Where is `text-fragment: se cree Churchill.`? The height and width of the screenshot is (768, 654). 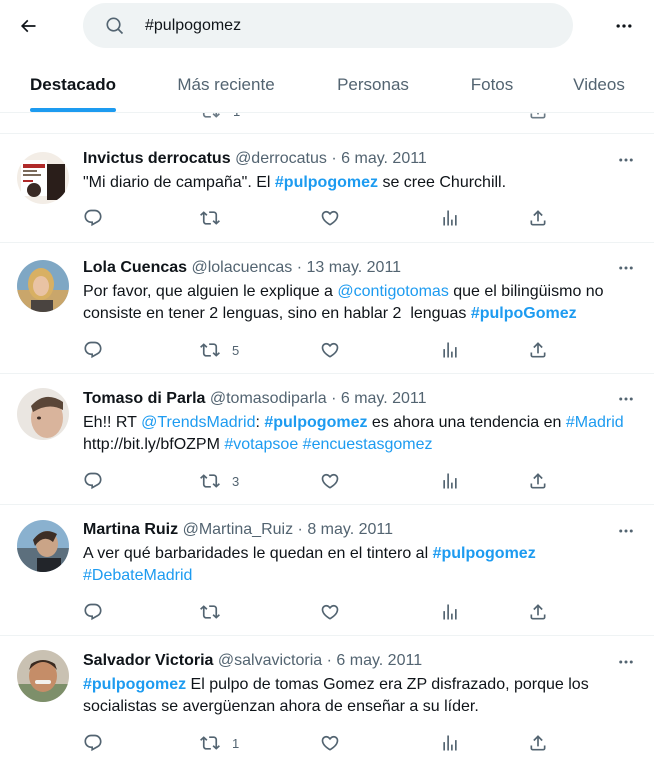 text-fragment: se cree Churchill. is located at coordinates (442, 182).